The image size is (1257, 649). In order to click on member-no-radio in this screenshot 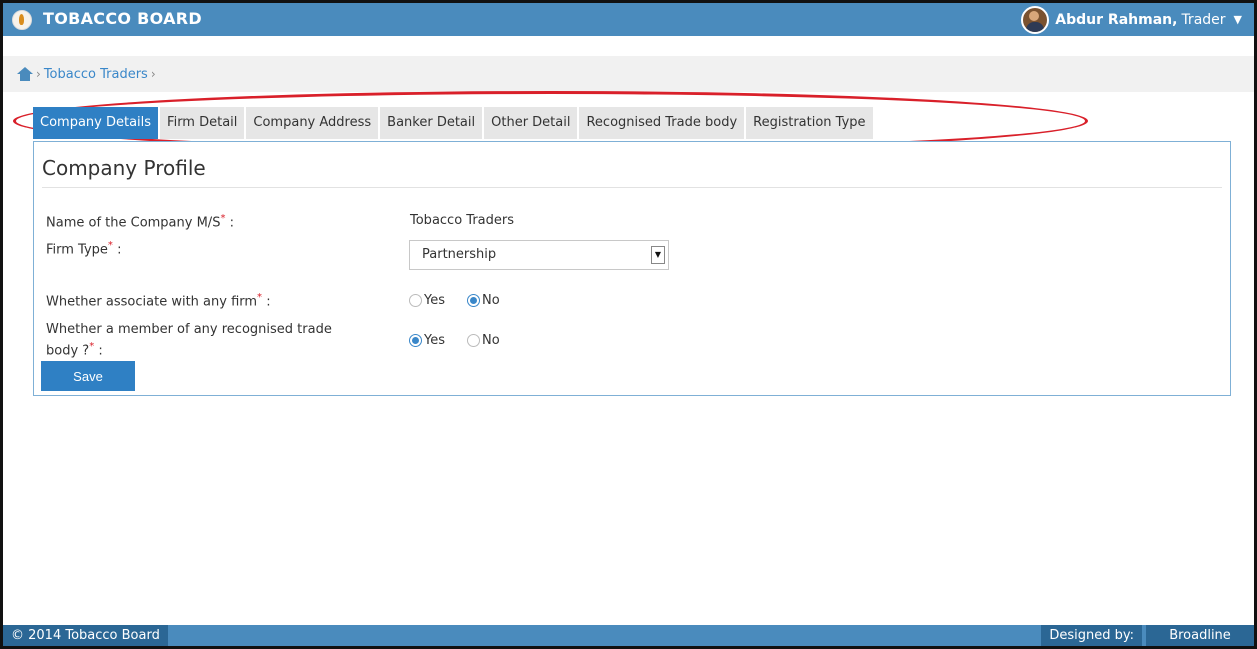, I will do `click(473, 340)`.